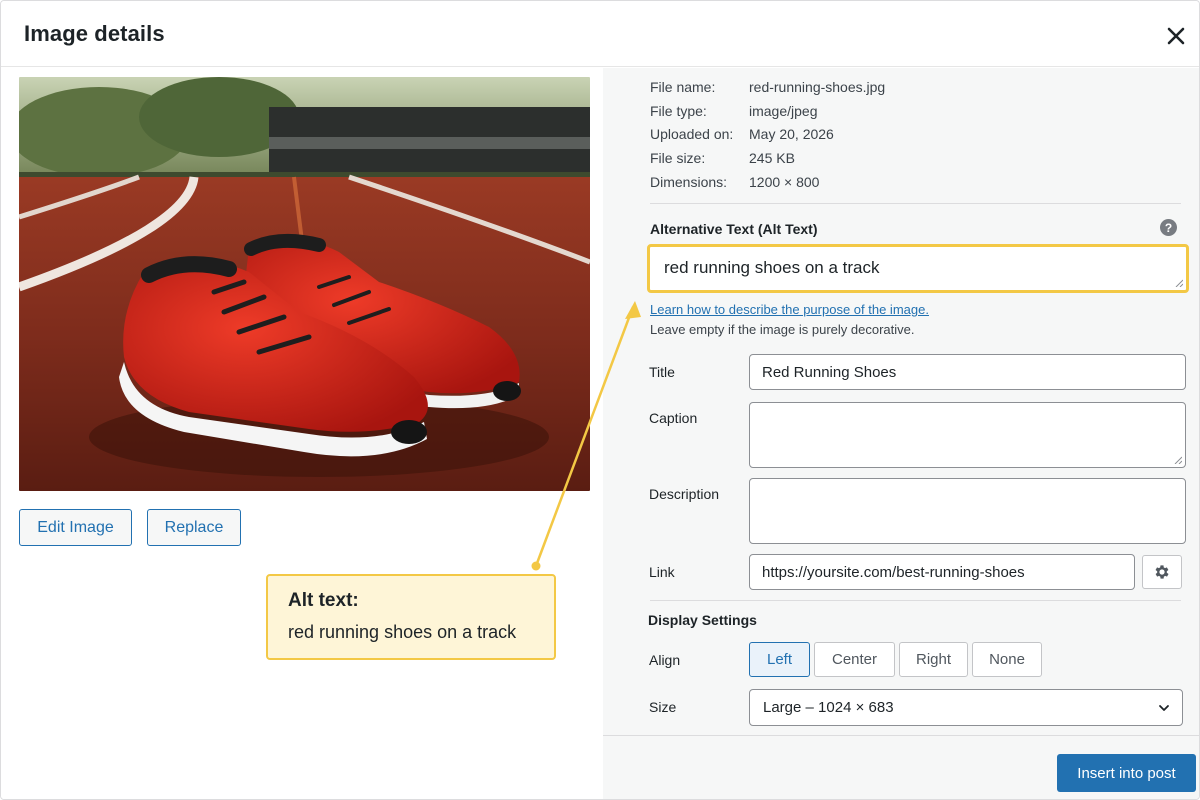 The height and width of the screenshot is (800, 1200). I want to click on close-icon, so click(1176, 36).